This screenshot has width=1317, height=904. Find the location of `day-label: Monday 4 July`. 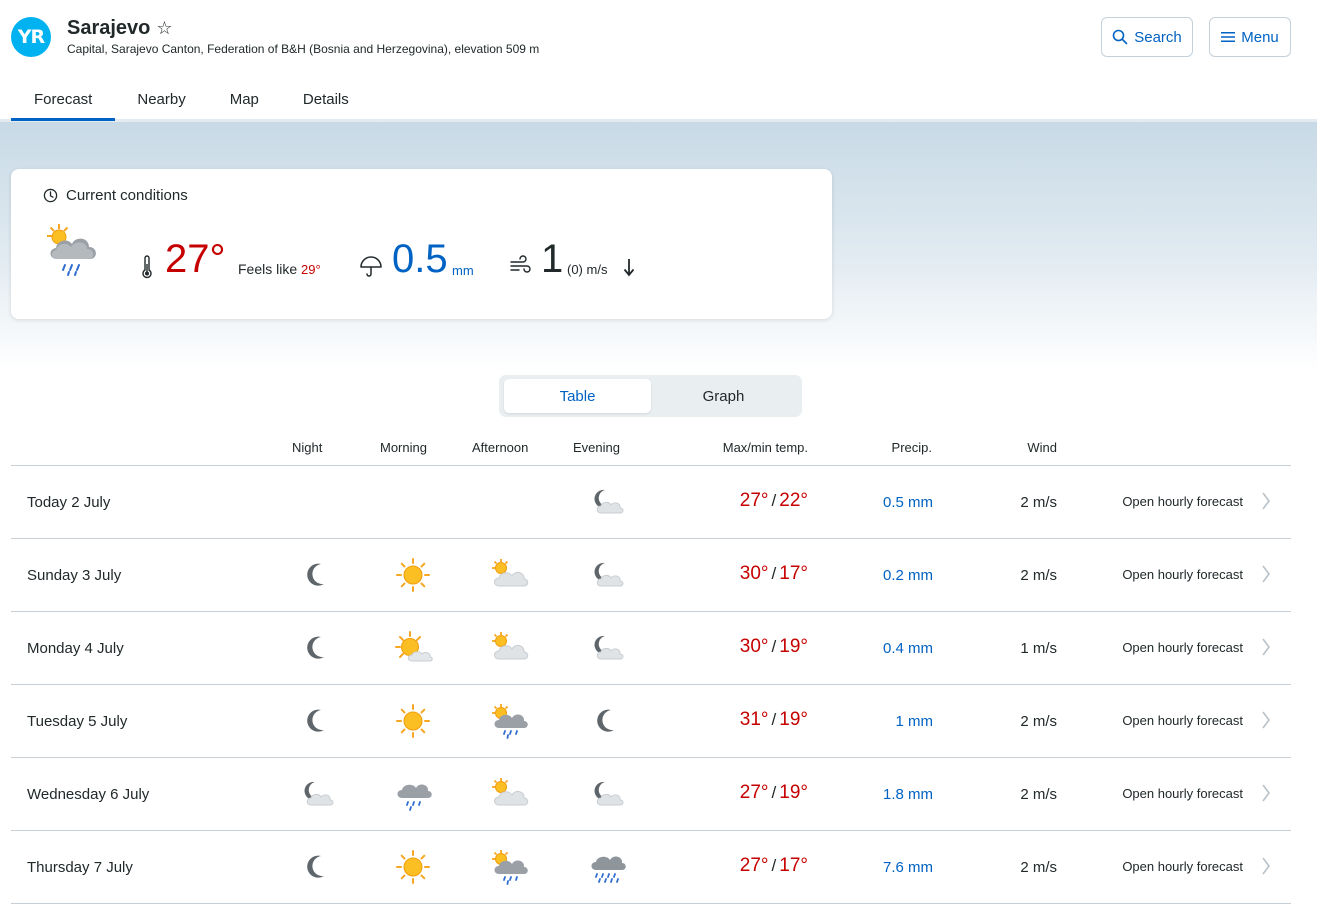

day-label: Monday 4 July is located at coordinates (75, 648).